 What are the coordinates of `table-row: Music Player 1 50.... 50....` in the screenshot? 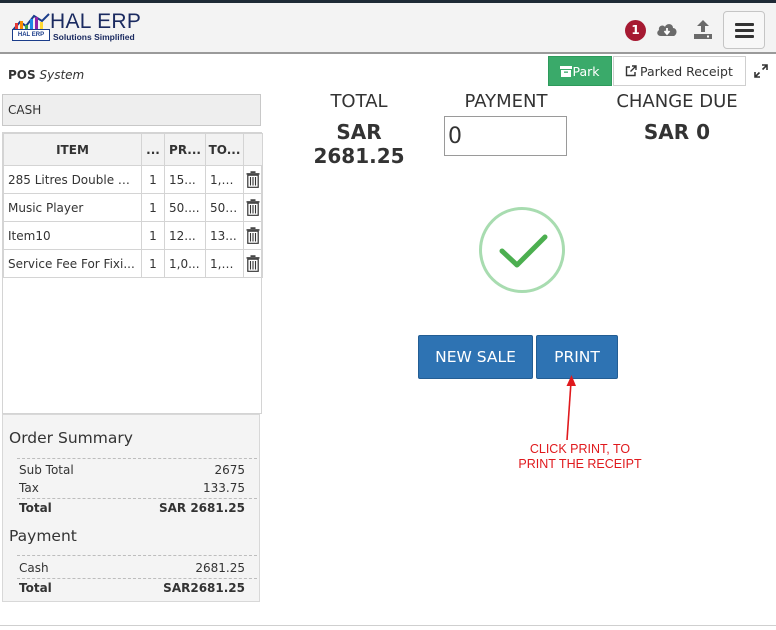 It's located at (133, 207).